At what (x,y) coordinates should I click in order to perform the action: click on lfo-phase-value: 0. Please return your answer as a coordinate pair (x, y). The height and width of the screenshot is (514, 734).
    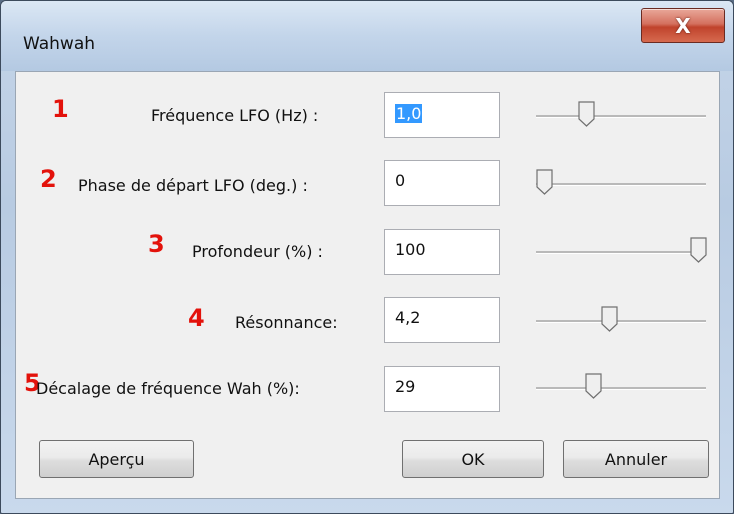
    Looking at the image, I should click on (400, 180).